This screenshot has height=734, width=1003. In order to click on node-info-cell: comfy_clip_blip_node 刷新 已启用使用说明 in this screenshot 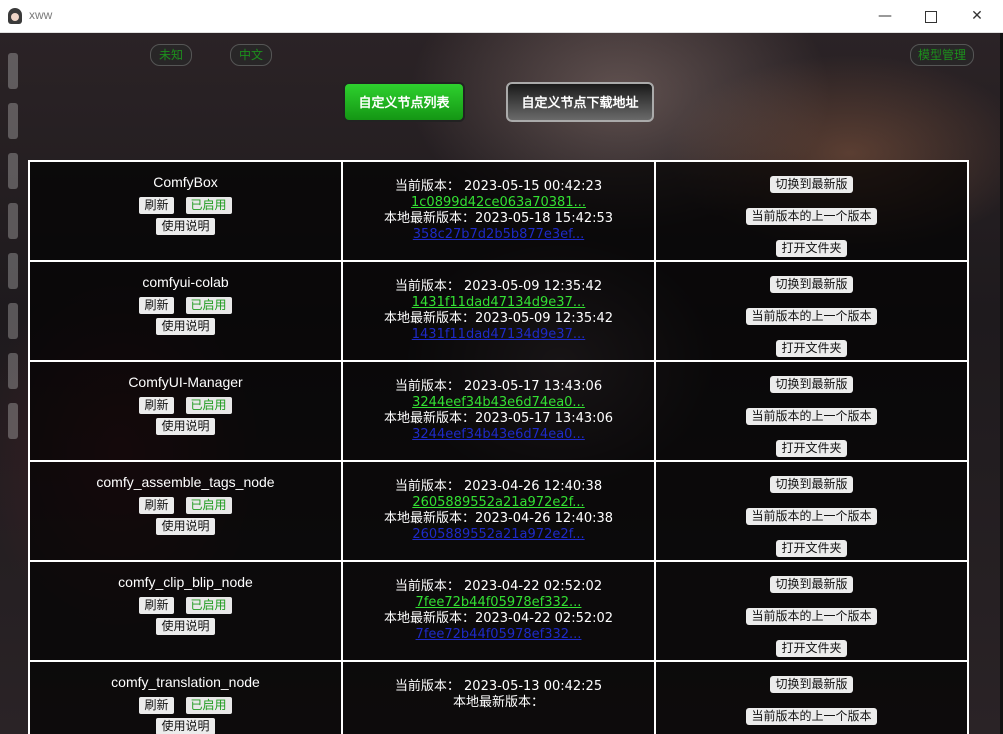, I will do `click(185, 611)`.